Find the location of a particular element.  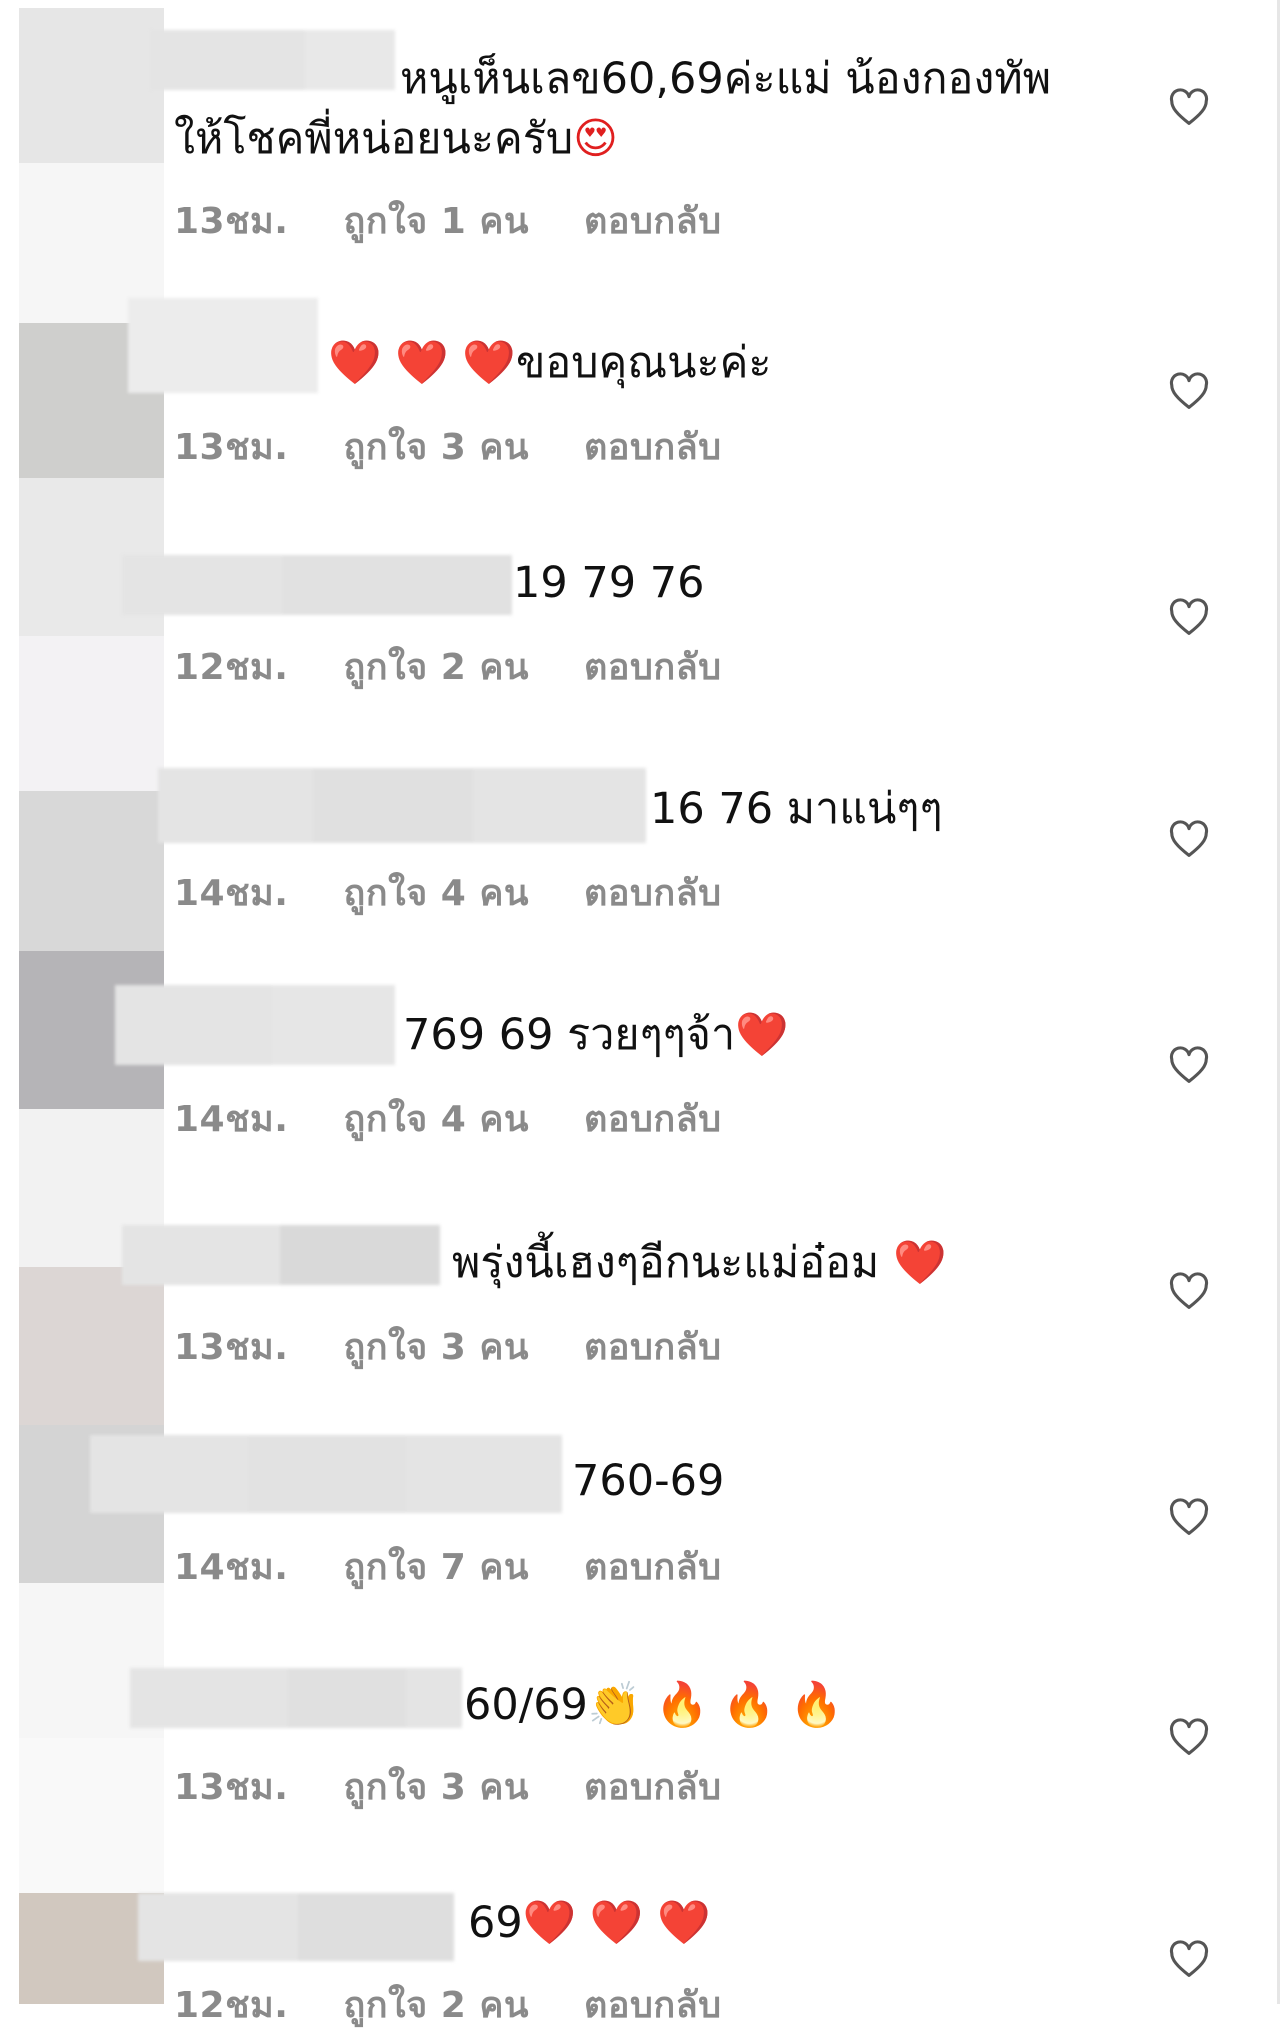

comment-meta: 14ชม. ถูกใจ 7 คน ตอบกลับ is located at coordinates (448, 1566).